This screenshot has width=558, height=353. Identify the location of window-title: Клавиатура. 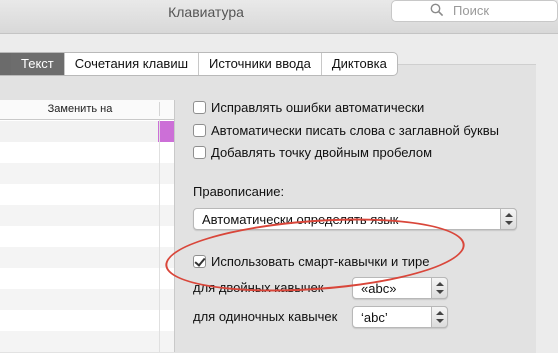
(206, 12).